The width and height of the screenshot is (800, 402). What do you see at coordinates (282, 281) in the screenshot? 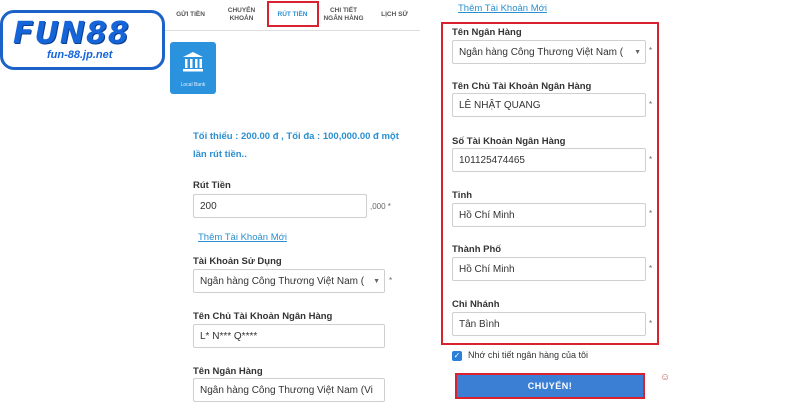
I see `account-used-value: Ngân hàng Công Thương Việt Nam (` at bounding box center [282, 281].